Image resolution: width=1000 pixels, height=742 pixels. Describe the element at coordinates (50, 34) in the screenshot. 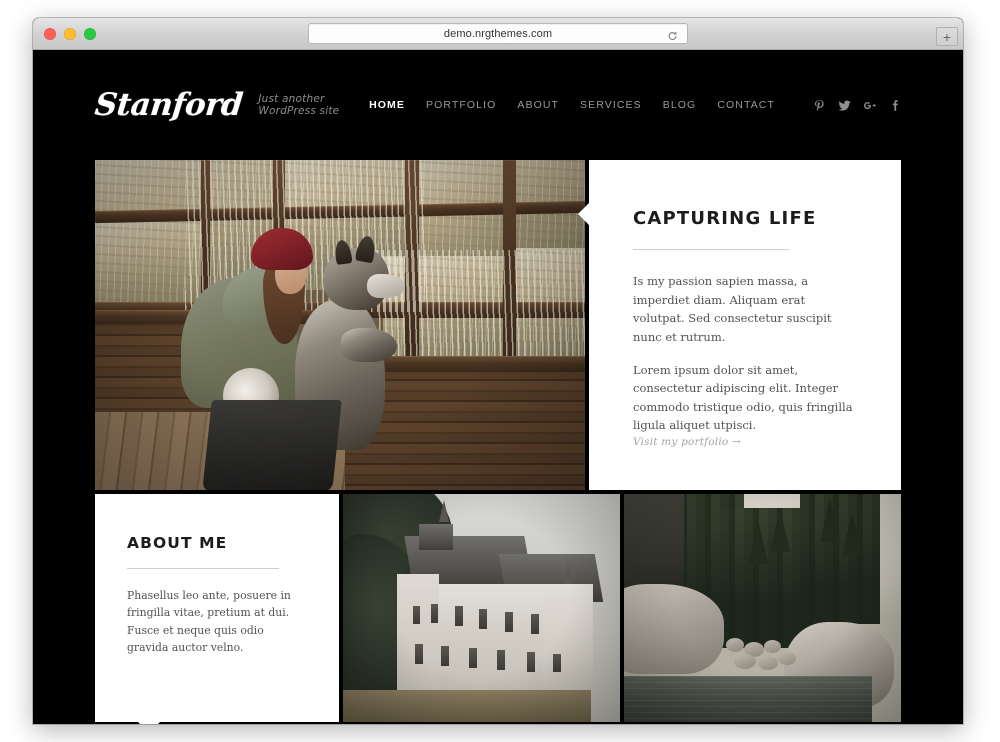

I see `close-window-button` at that location.